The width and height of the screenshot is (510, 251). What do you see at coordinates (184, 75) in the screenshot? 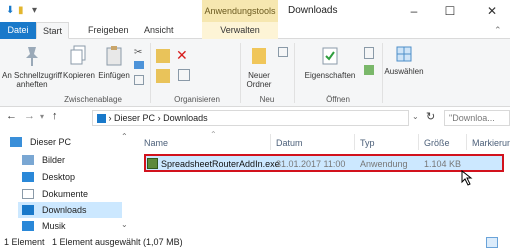
I see `rename-icon` at bounding box center [184, 75].